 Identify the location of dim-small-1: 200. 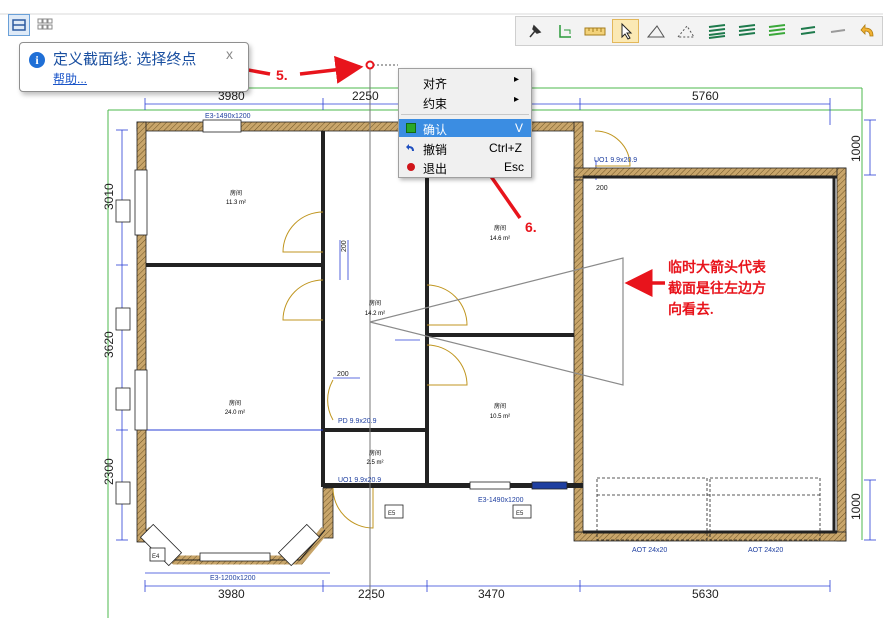
(602, 188).